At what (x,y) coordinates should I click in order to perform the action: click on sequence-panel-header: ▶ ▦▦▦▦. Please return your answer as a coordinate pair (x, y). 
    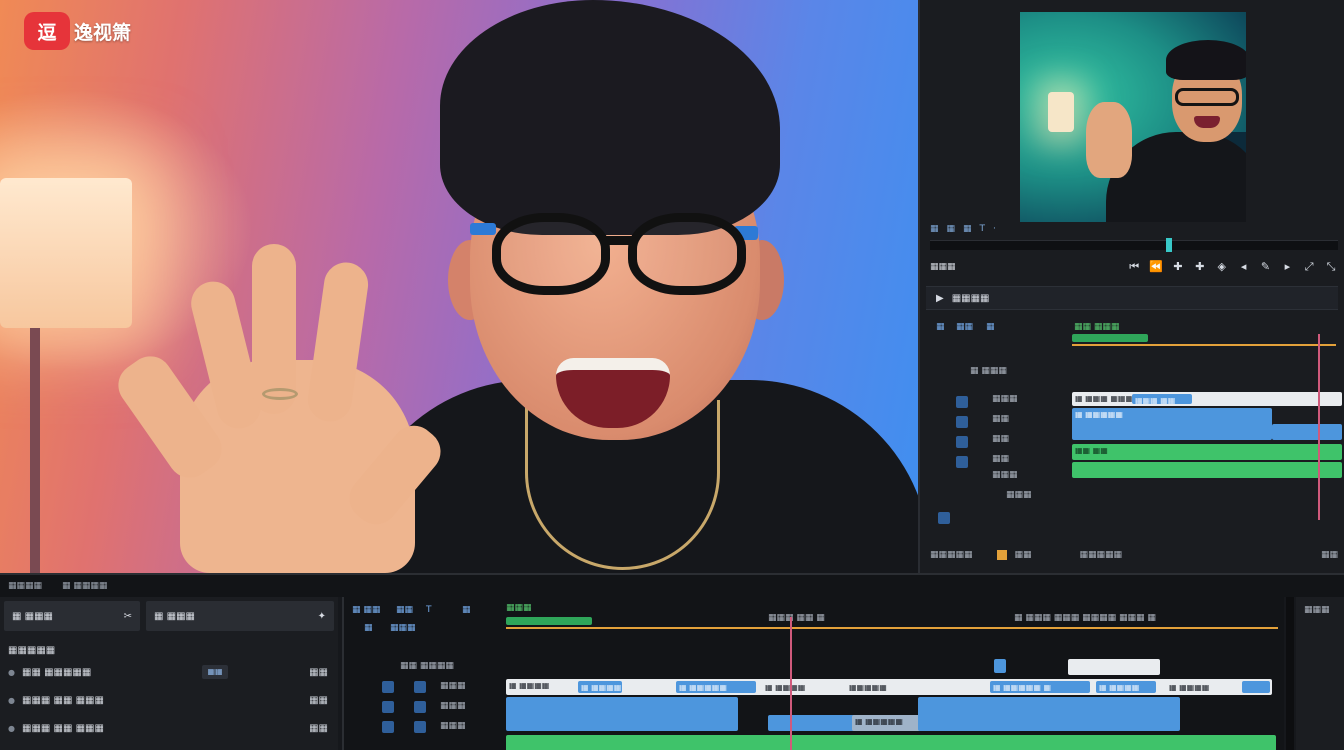
    Looking at the image, I should click on (1132, 298).